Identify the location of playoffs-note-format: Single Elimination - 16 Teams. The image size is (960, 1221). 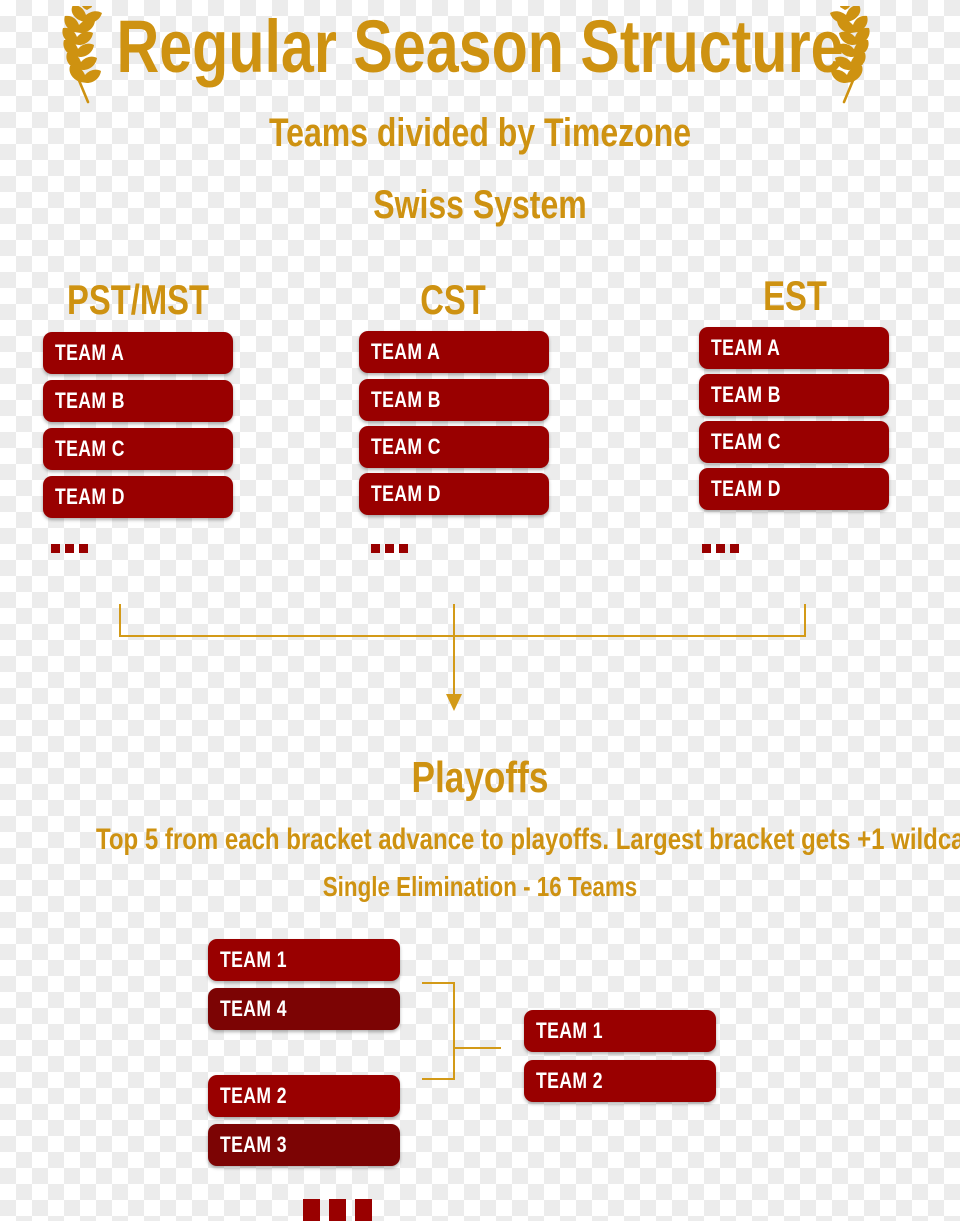
(480, 886).